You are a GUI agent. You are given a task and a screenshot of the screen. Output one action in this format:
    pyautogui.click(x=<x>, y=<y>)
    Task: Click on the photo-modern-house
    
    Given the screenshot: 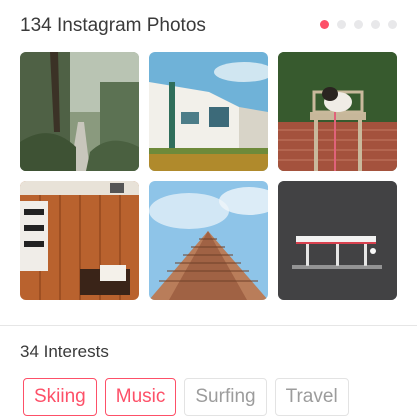 What is the action you would take?
    pyautogui.click(x=208, y=111)
    